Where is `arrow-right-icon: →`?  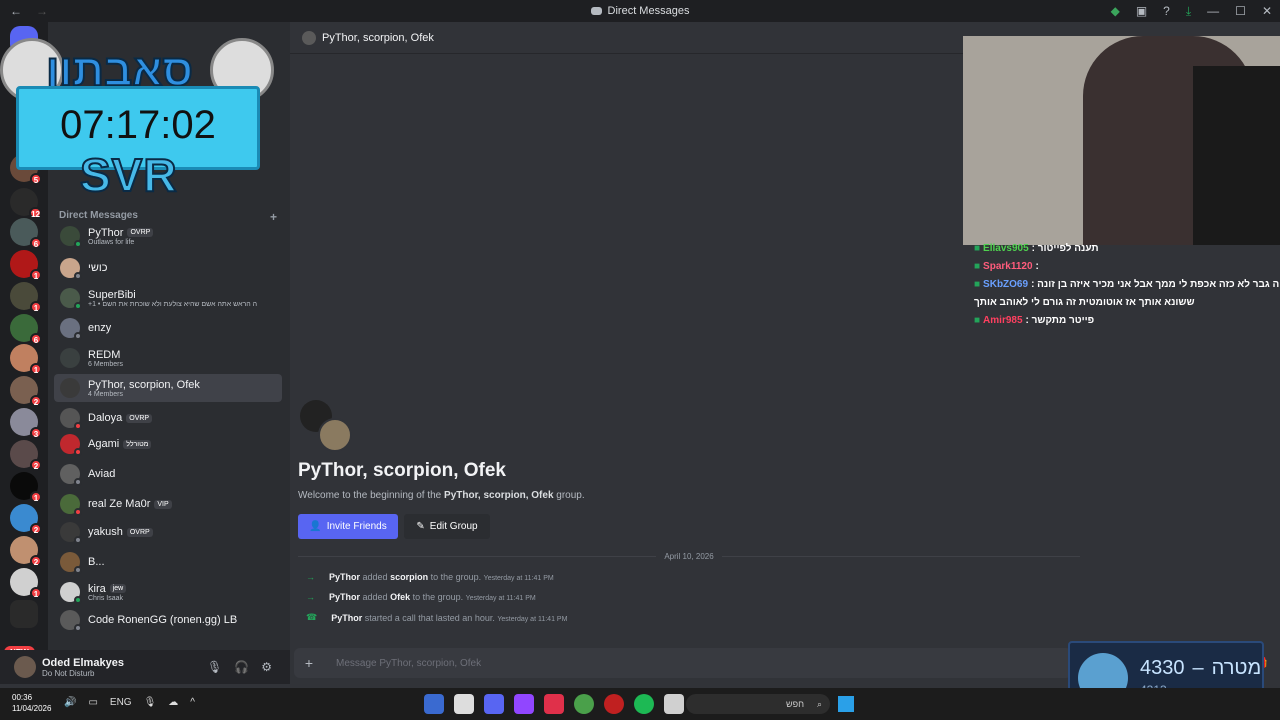 arrow-right-icon: → is located at coordinates (310, 597).